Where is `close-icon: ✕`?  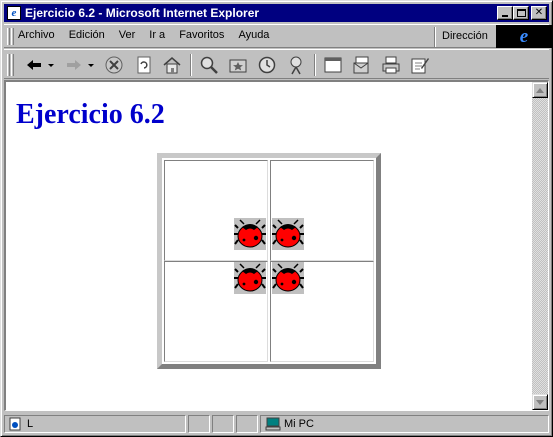 close-icon: ✕ is located at coordinates (539, 12).